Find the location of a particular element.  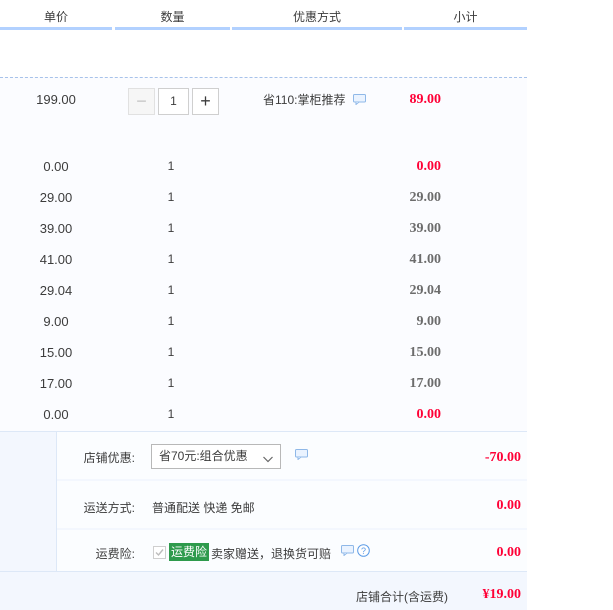

item-subtotal: 29.00 is located at coordinates (425, 197).